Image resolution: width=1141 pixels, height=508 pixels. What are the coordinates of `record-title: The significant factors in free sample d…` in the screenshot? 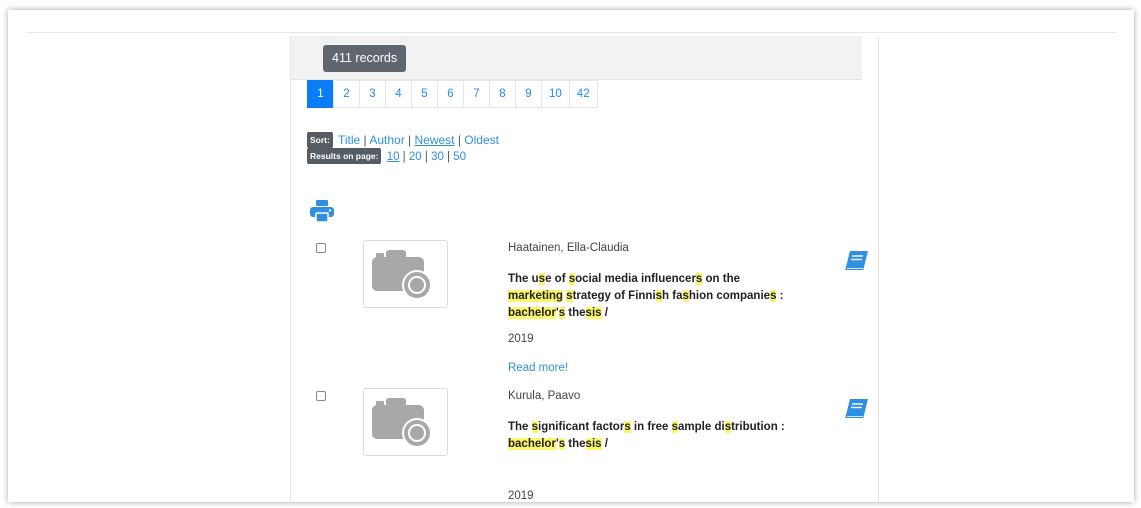 It's located at (668, 436).